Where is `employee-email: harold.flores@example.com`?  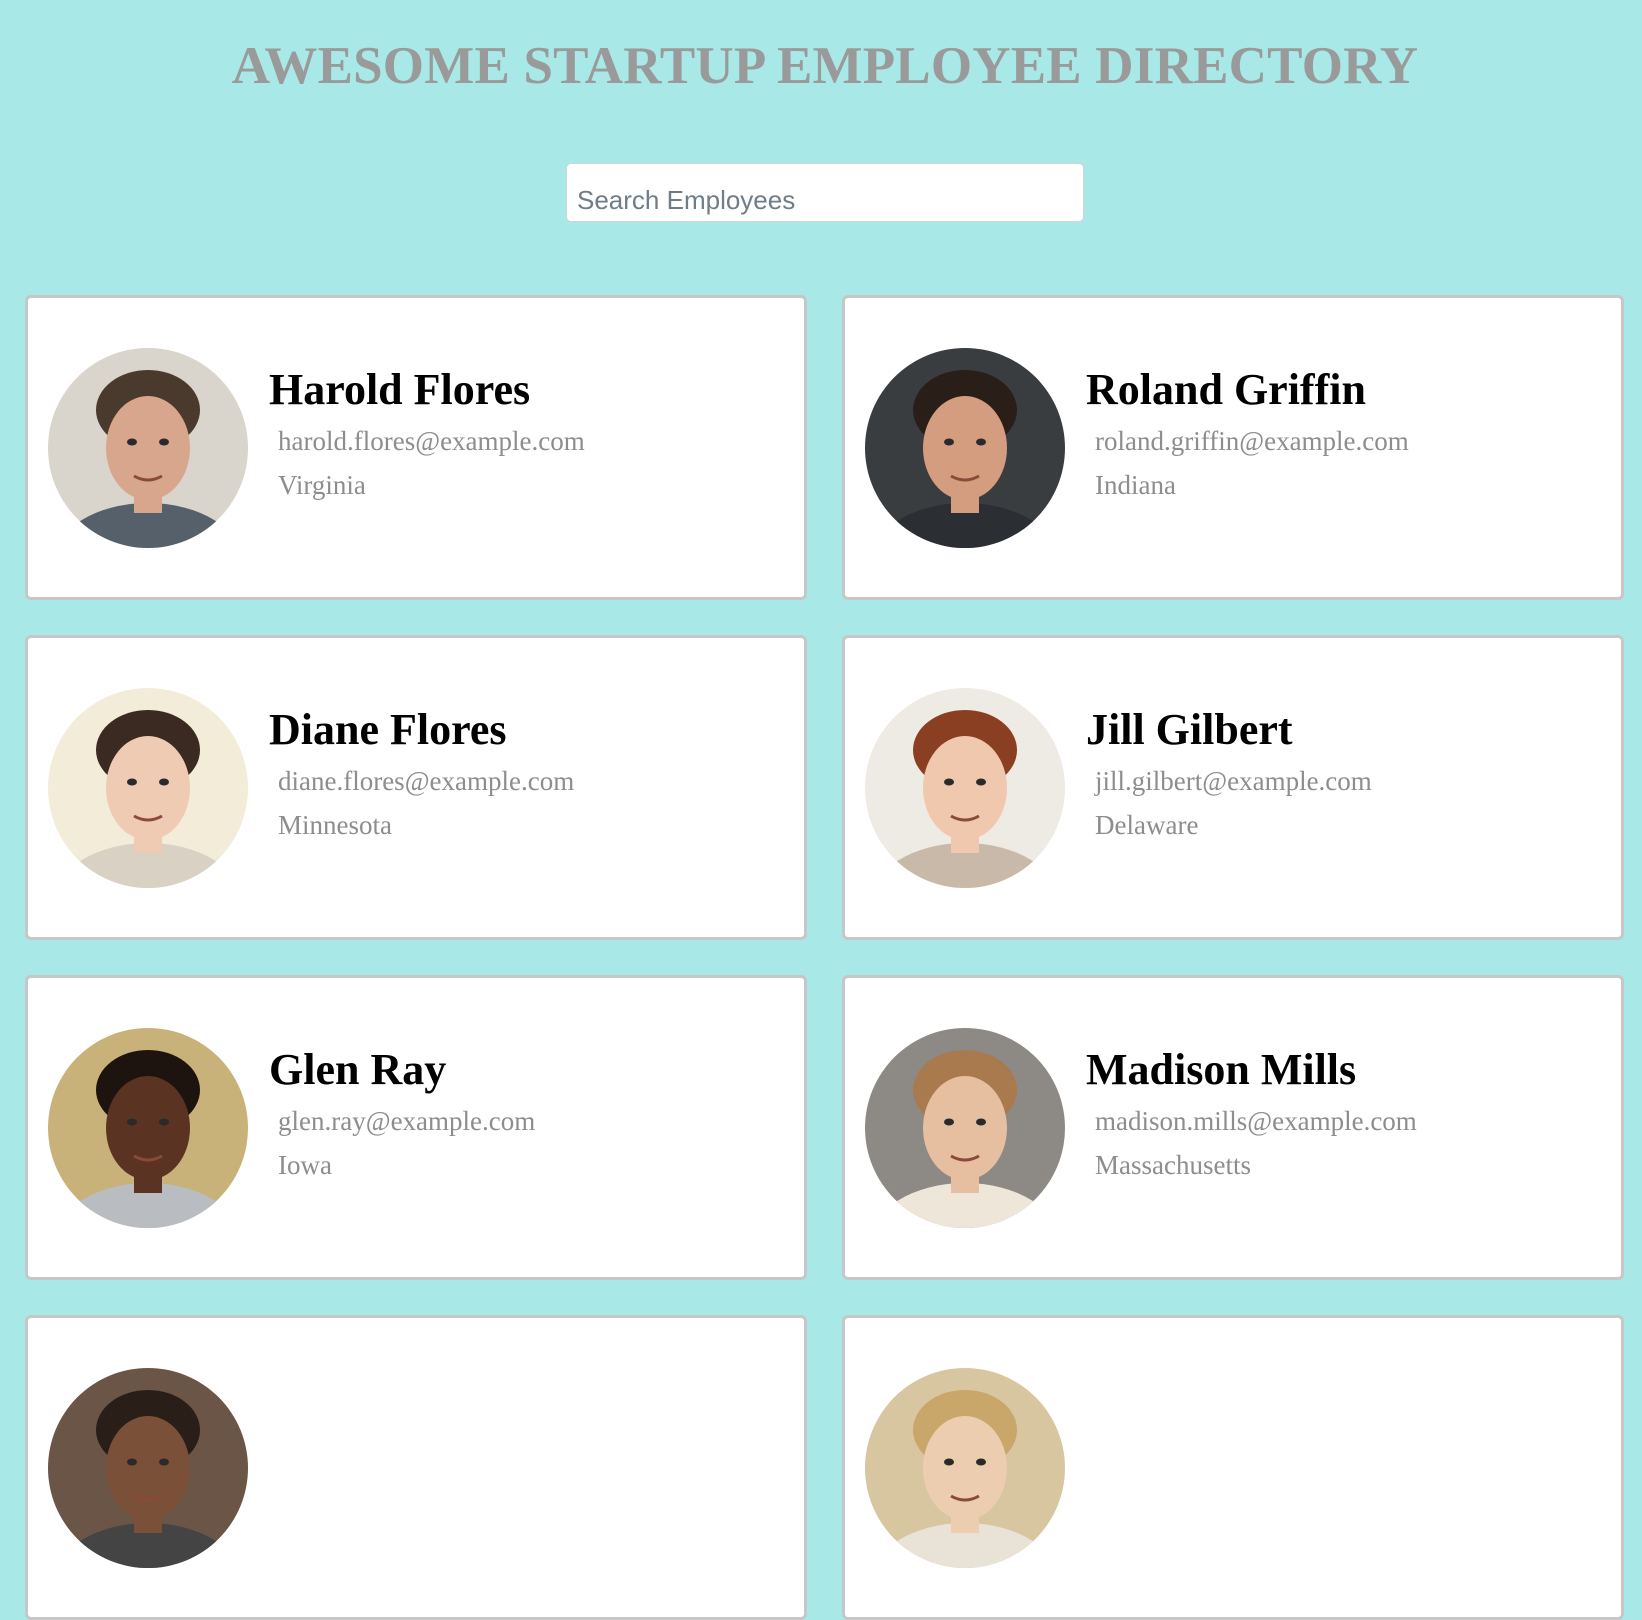 employee-email: harold.flores@example.com is located at coordinates (431, 441).